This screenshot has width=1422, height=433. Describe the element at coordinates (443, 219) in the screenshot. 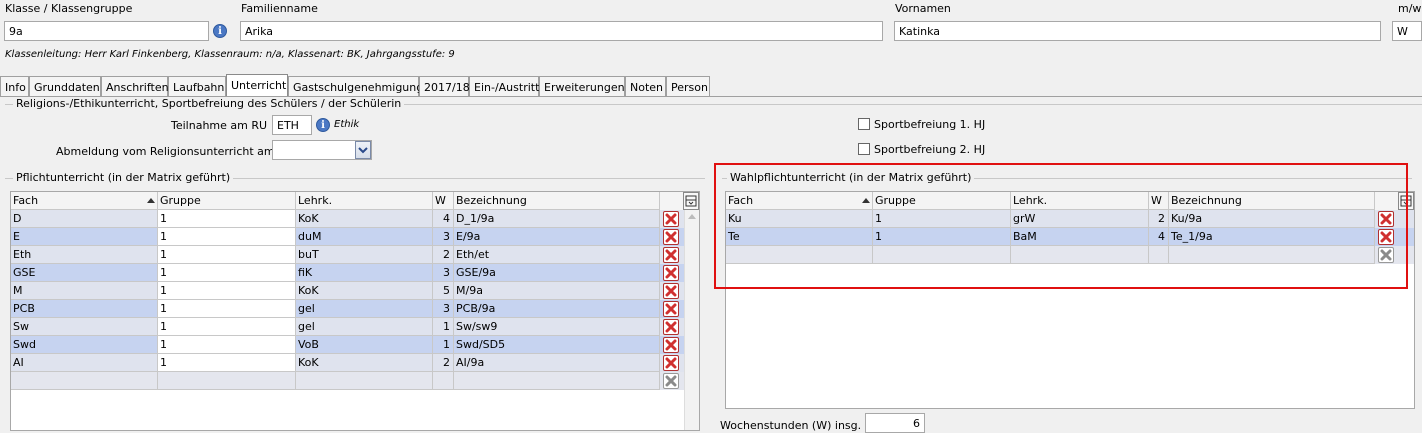

I see `cell-w: 4` at that location.